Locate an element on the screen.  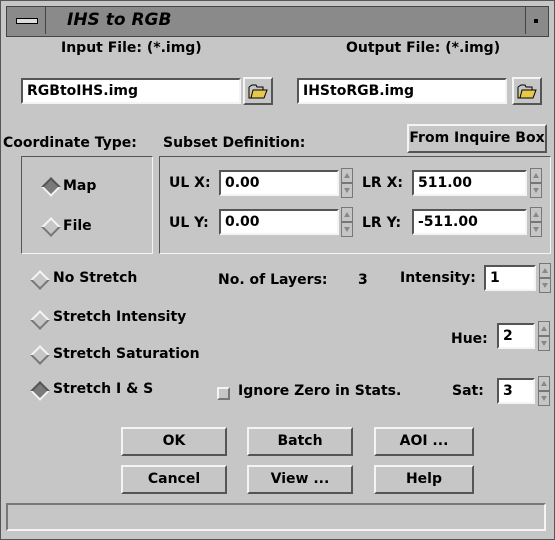
input-file-field: RGBtoIHS.img is located at coordinates (131, 91).